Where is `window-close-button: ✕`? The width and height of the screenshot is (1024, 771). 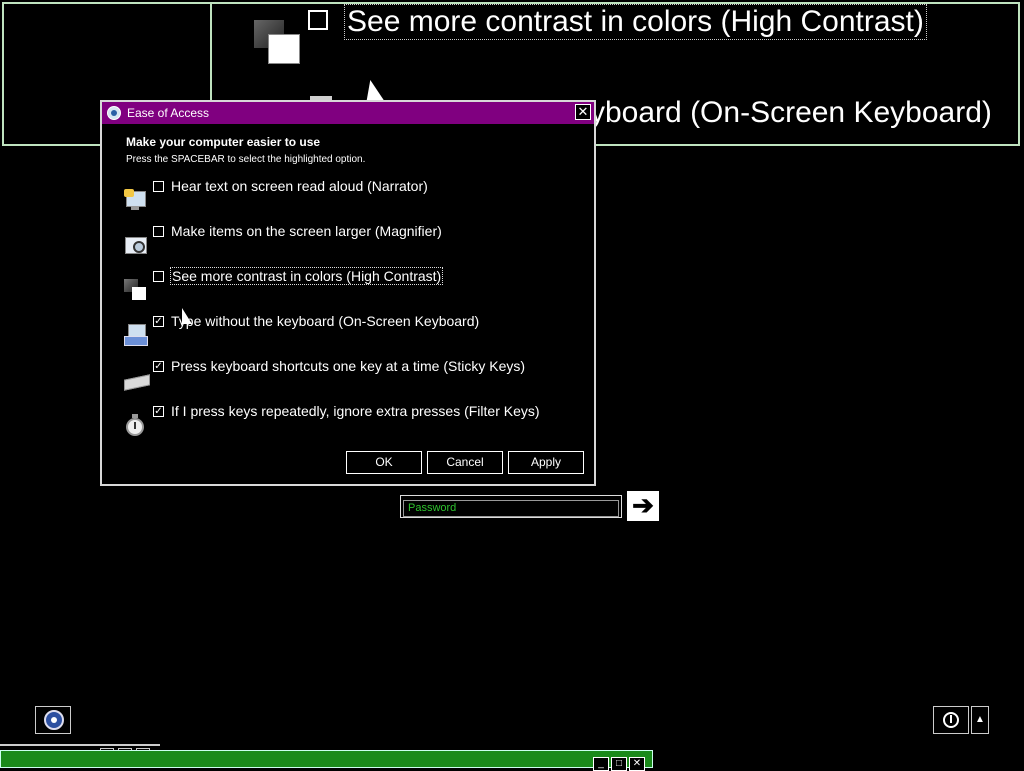 window-close-button: ✕ is located at coordinates (637, 764).